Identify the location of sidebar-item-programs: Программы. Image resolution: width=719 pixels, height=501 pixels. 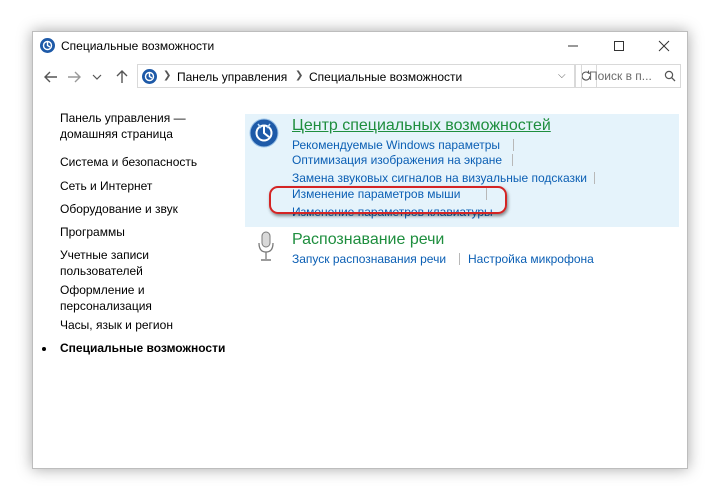
(92, 232).